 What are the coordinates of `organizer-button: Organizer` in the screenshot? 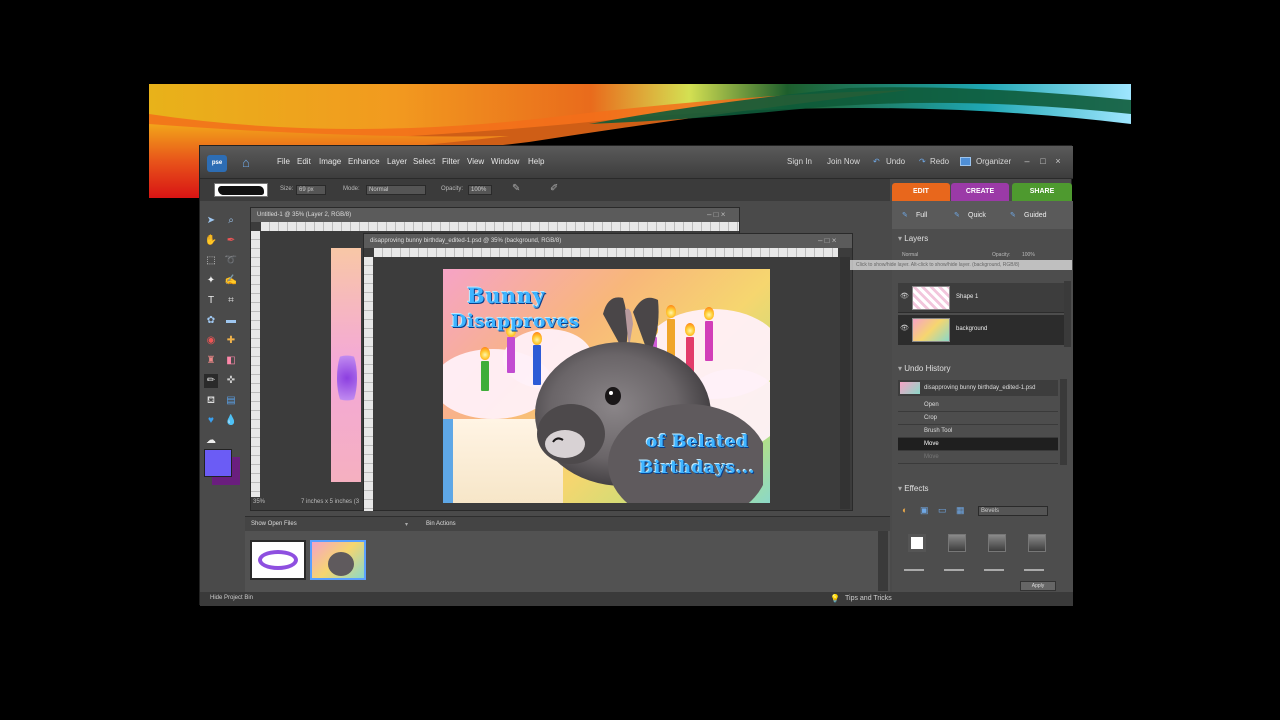 It's located at (993, 161).